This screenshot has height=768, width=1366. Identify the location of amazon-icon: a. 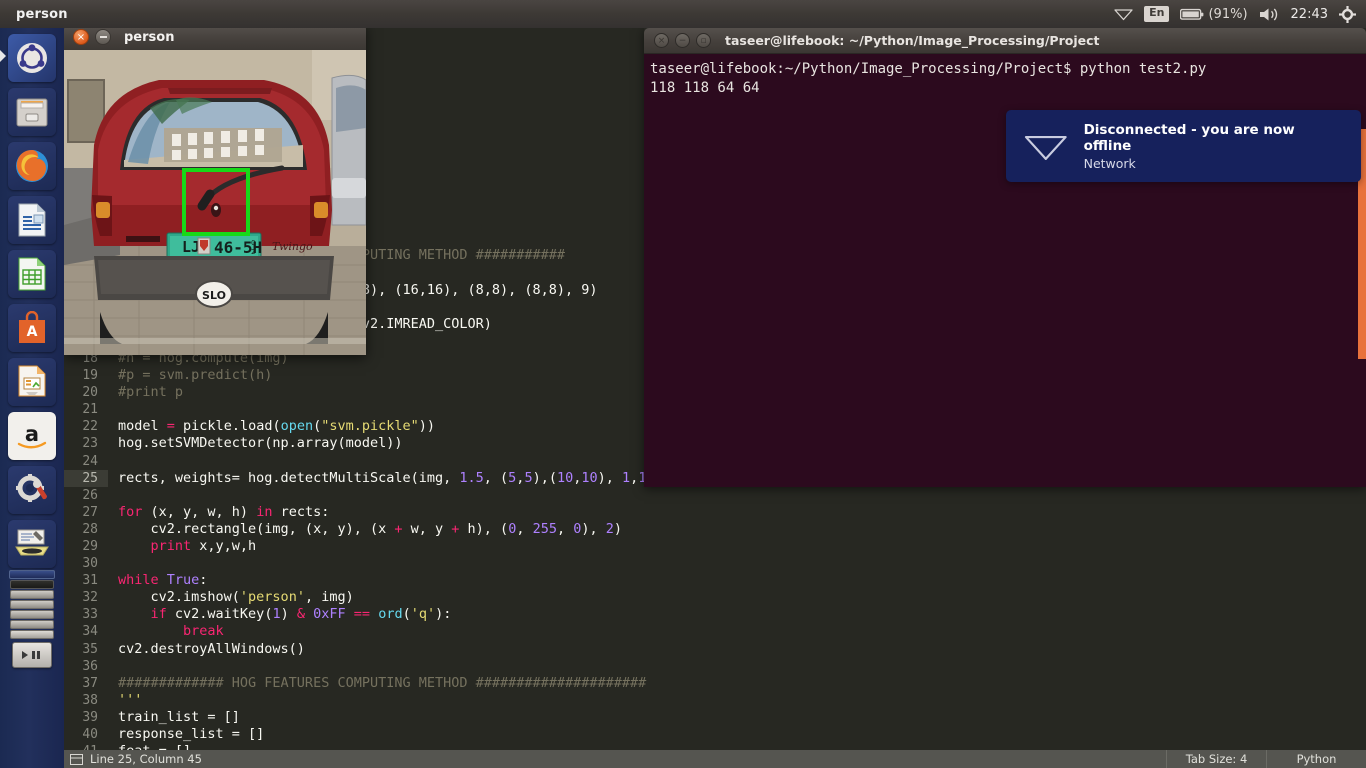
(32, 435).